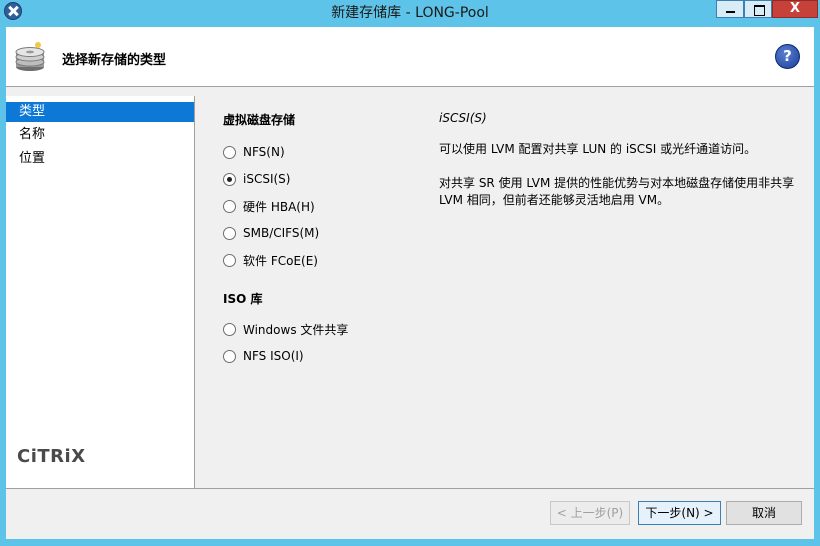 The height and width of the screenshot is (546, 820). Describe the element at coordinates (795, 9) in the screenshot. I see `close-button: X` at that location.